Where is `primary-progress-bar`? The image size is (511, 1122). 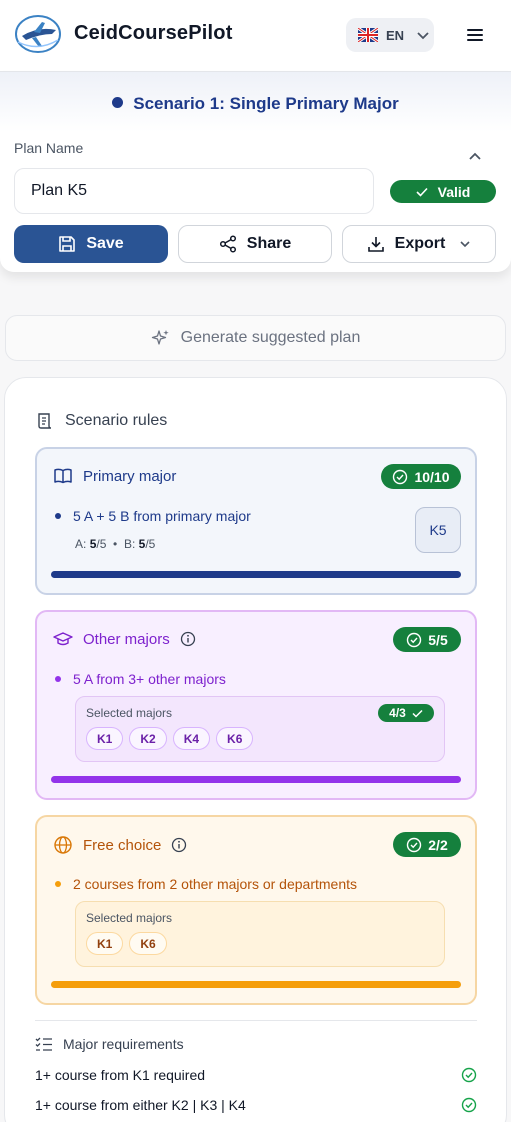 primary-progress-bar is located at coordinates (256, 574).